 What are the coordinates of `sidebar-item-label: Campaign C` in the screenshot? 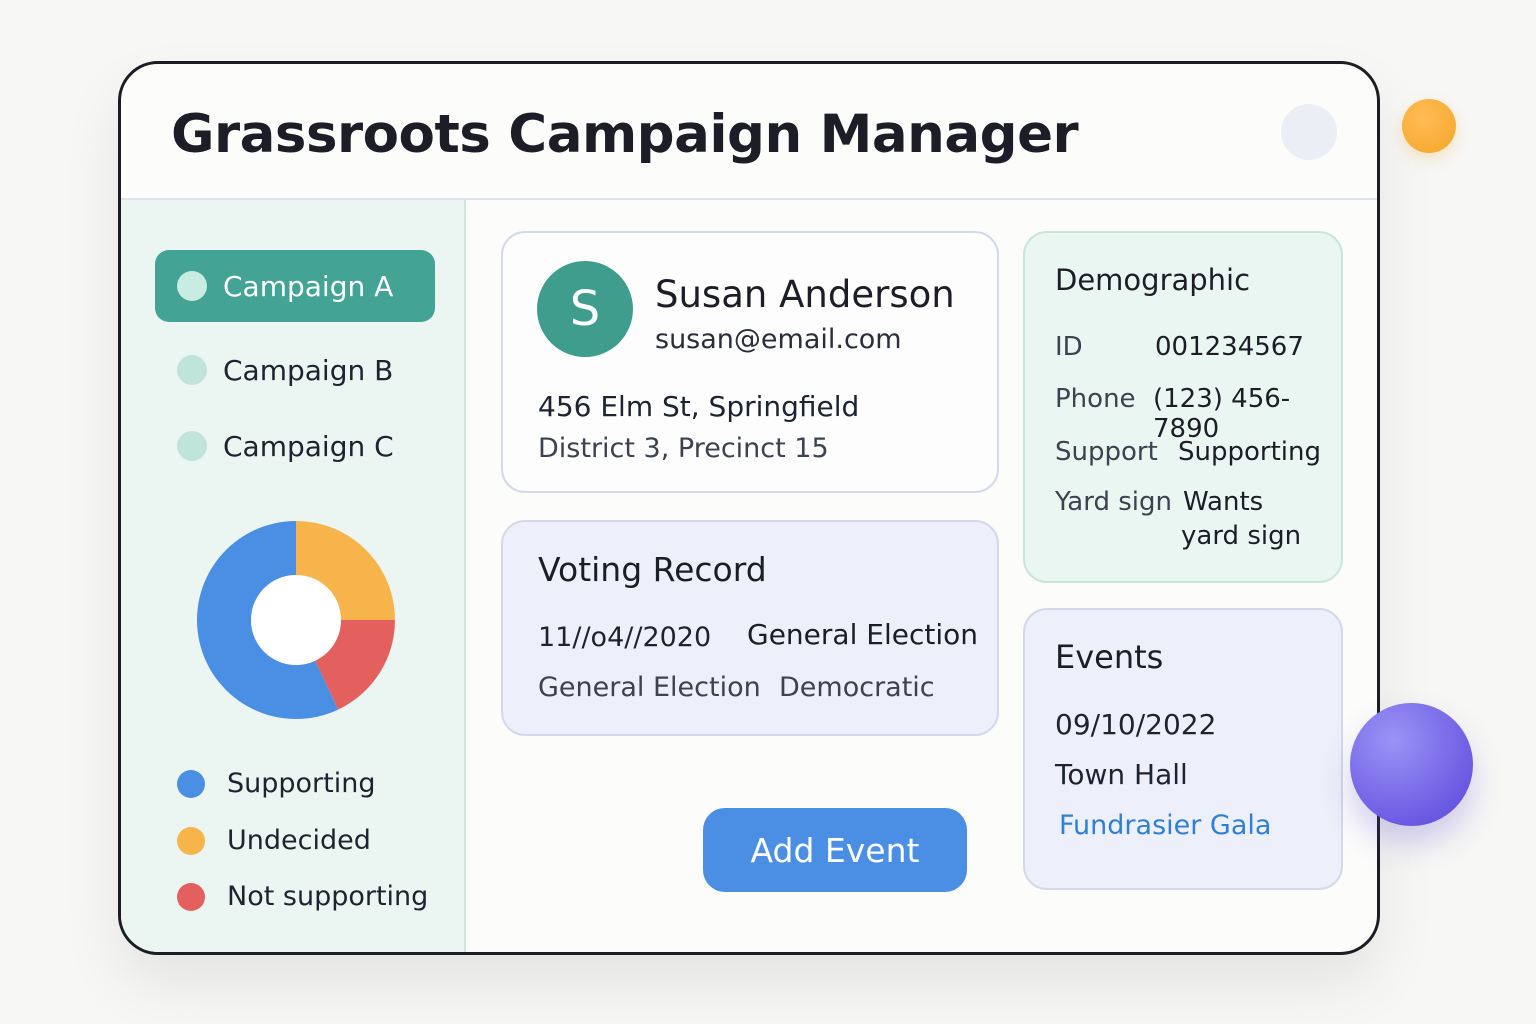 It's located at (308, 446).